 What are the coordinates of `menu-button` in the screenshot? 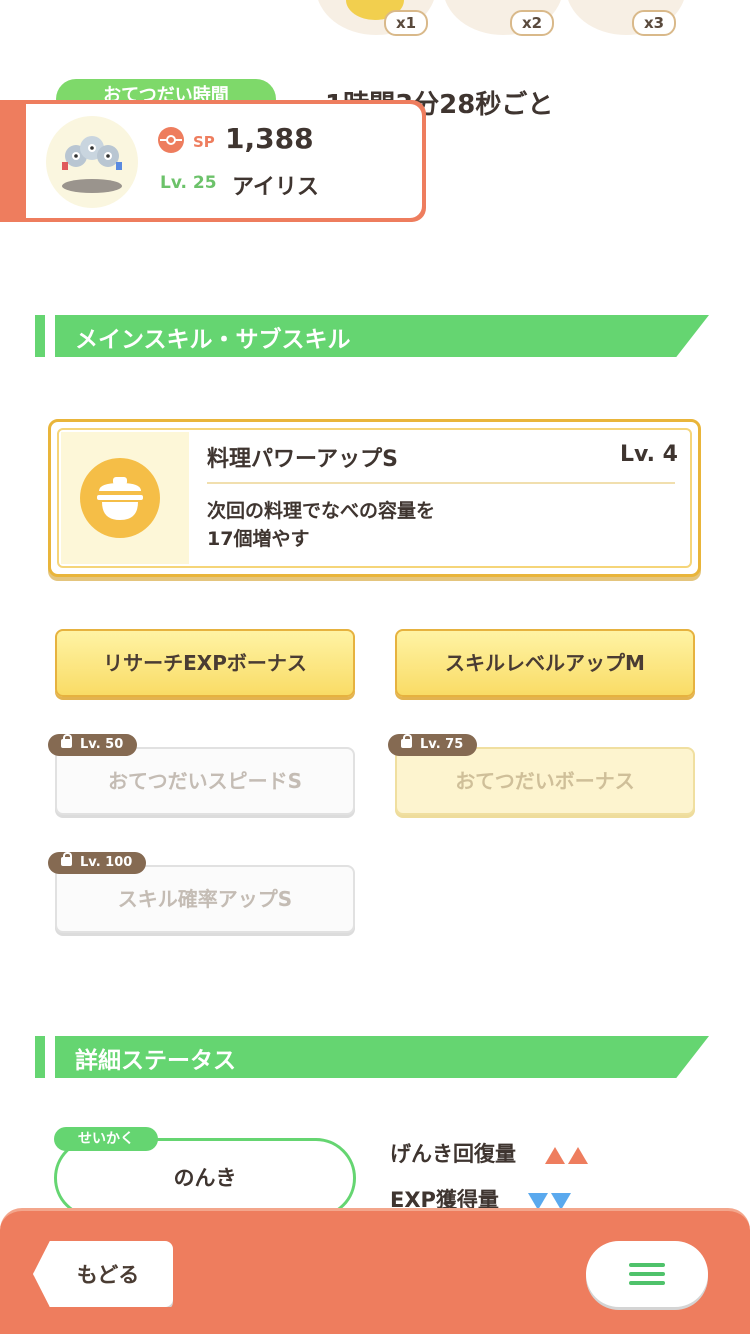 It's located at (647, 1274).